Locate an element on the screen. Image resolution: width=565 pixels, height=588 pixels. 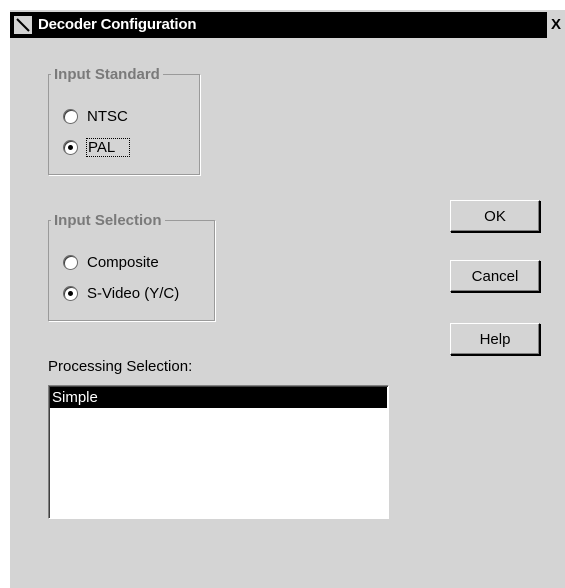
processing-selection-label: Processing Selection: is located at coordinates (120, 366).